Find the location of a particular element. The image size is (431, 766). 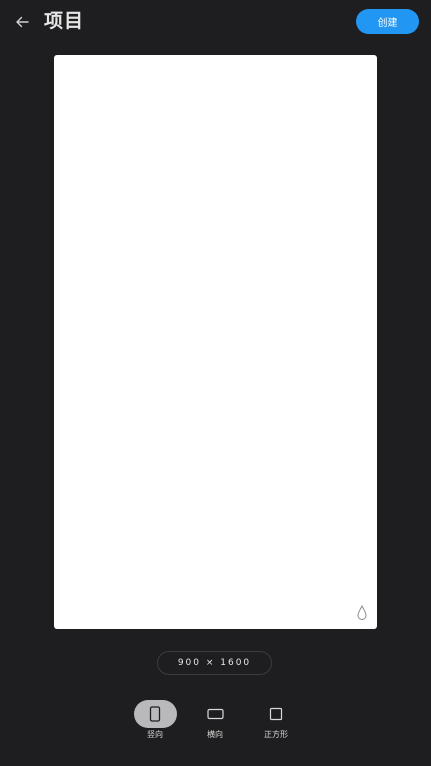

arrow-left-icon is located at coordinates (22, 22).